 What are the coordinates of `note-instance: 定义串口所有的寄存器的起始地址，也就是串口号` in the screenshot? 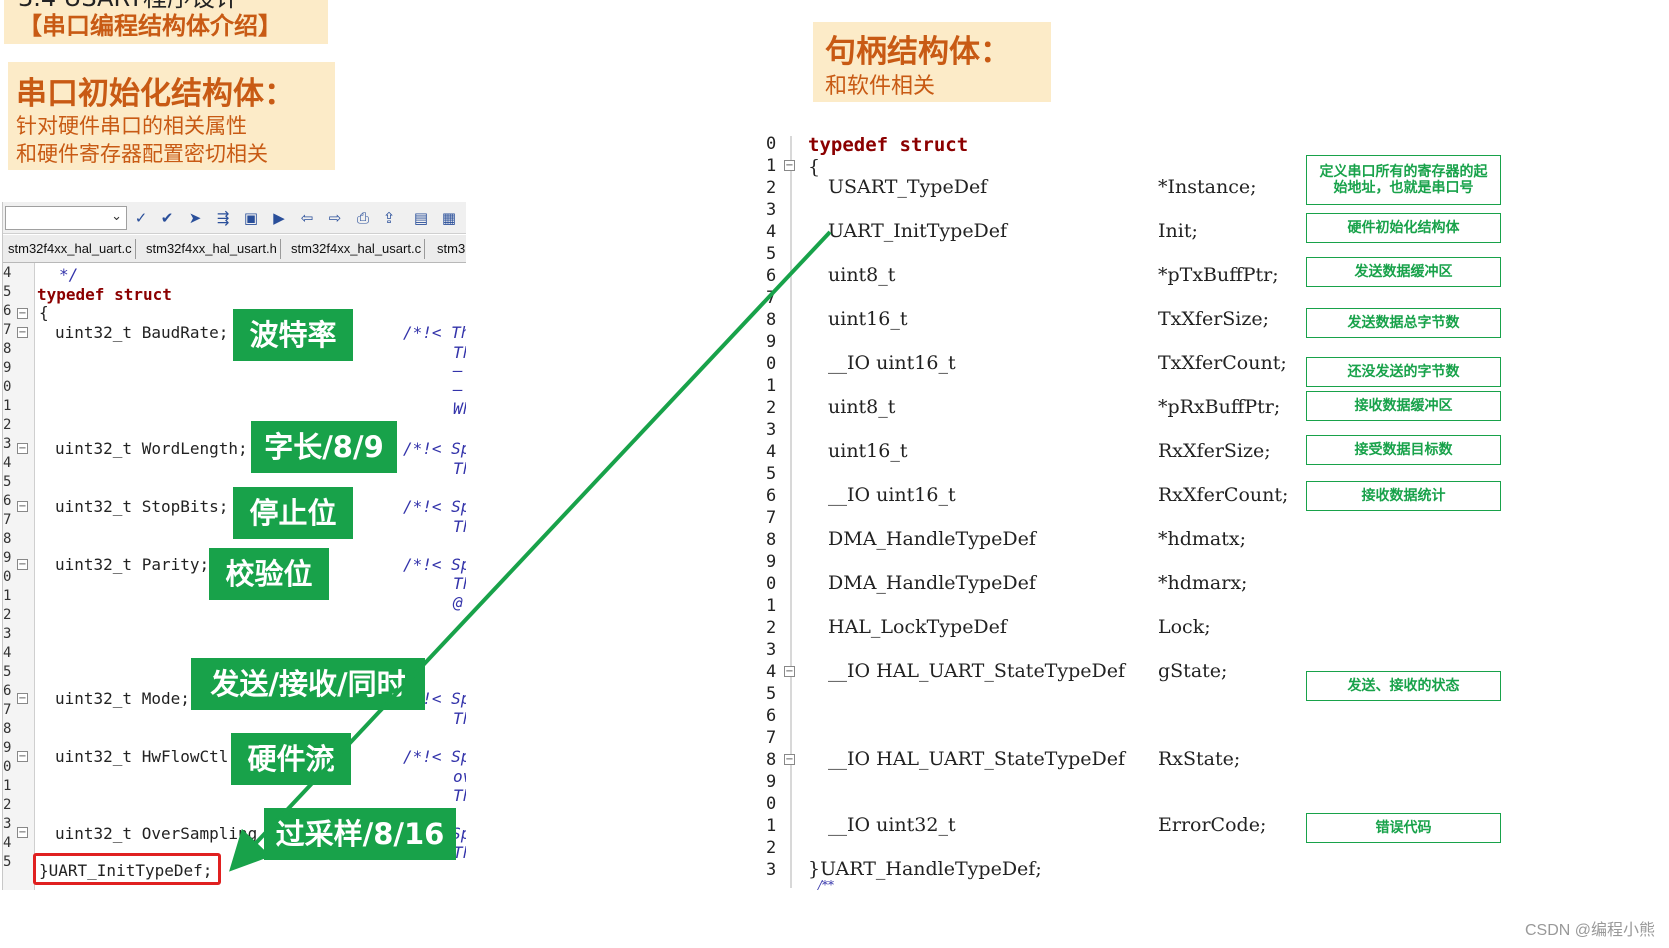 It's located at (1403, 180).